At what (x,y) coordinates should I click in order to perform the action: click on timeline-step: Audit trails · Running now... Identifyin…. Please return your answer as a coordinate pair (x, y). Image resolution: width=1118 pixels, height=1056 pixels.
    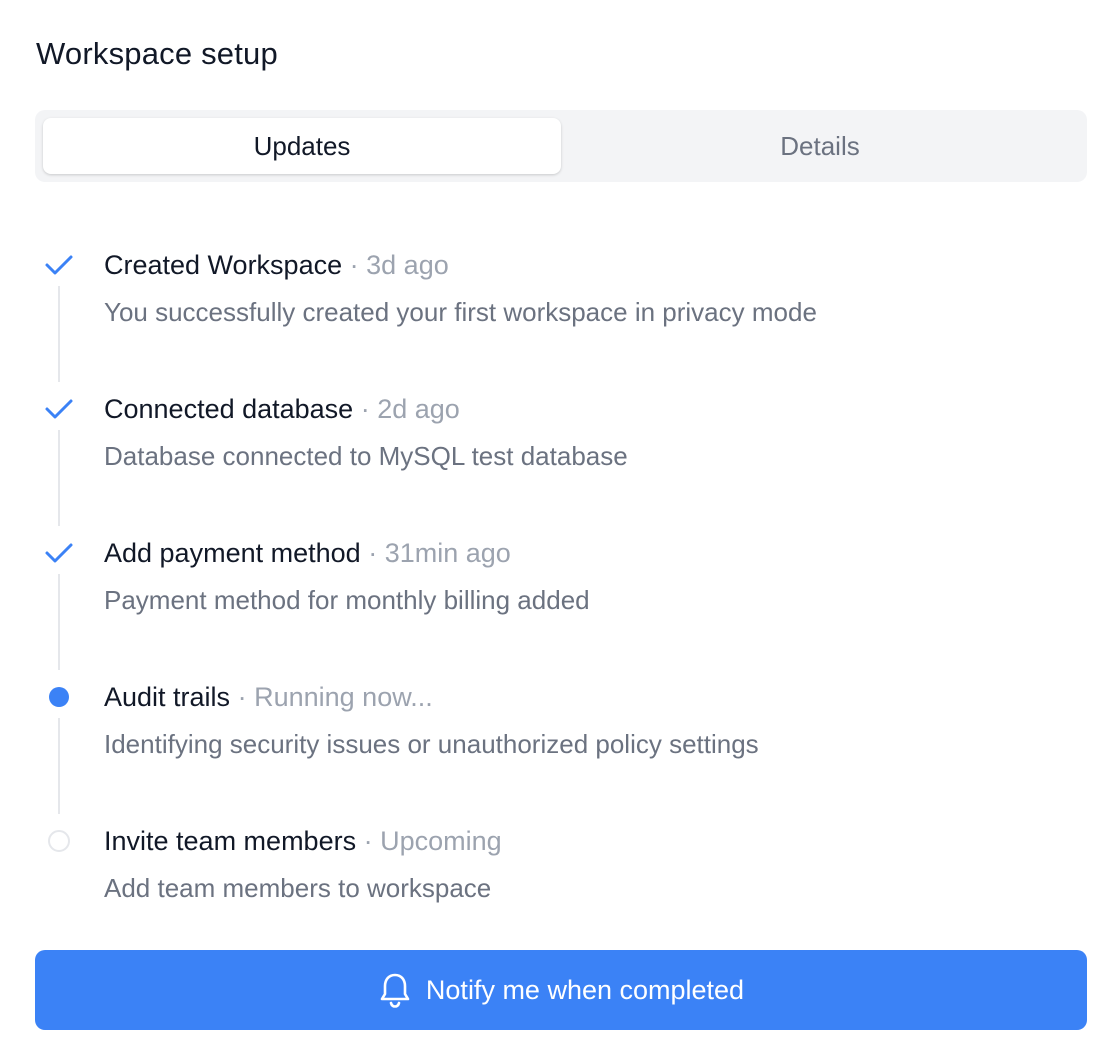
    Looking at the image, I should click on (559, 741).